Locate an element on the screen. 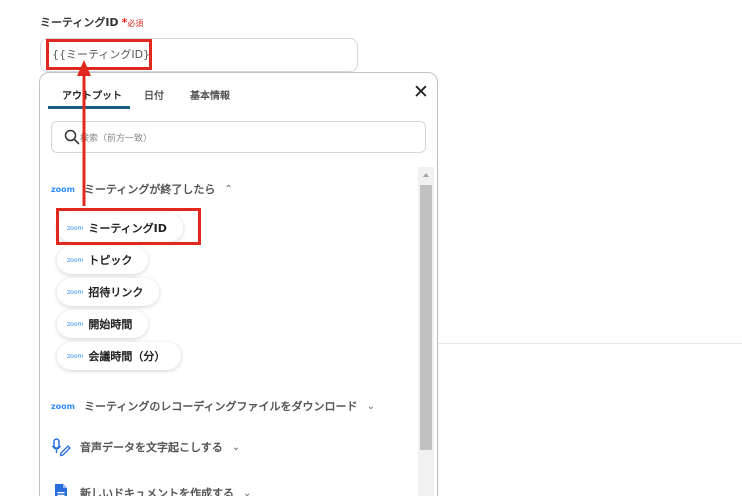 This screenshot has height=496, width=742. search-placeholder: 検索（前方一致） is located at coordinates (116, 139).